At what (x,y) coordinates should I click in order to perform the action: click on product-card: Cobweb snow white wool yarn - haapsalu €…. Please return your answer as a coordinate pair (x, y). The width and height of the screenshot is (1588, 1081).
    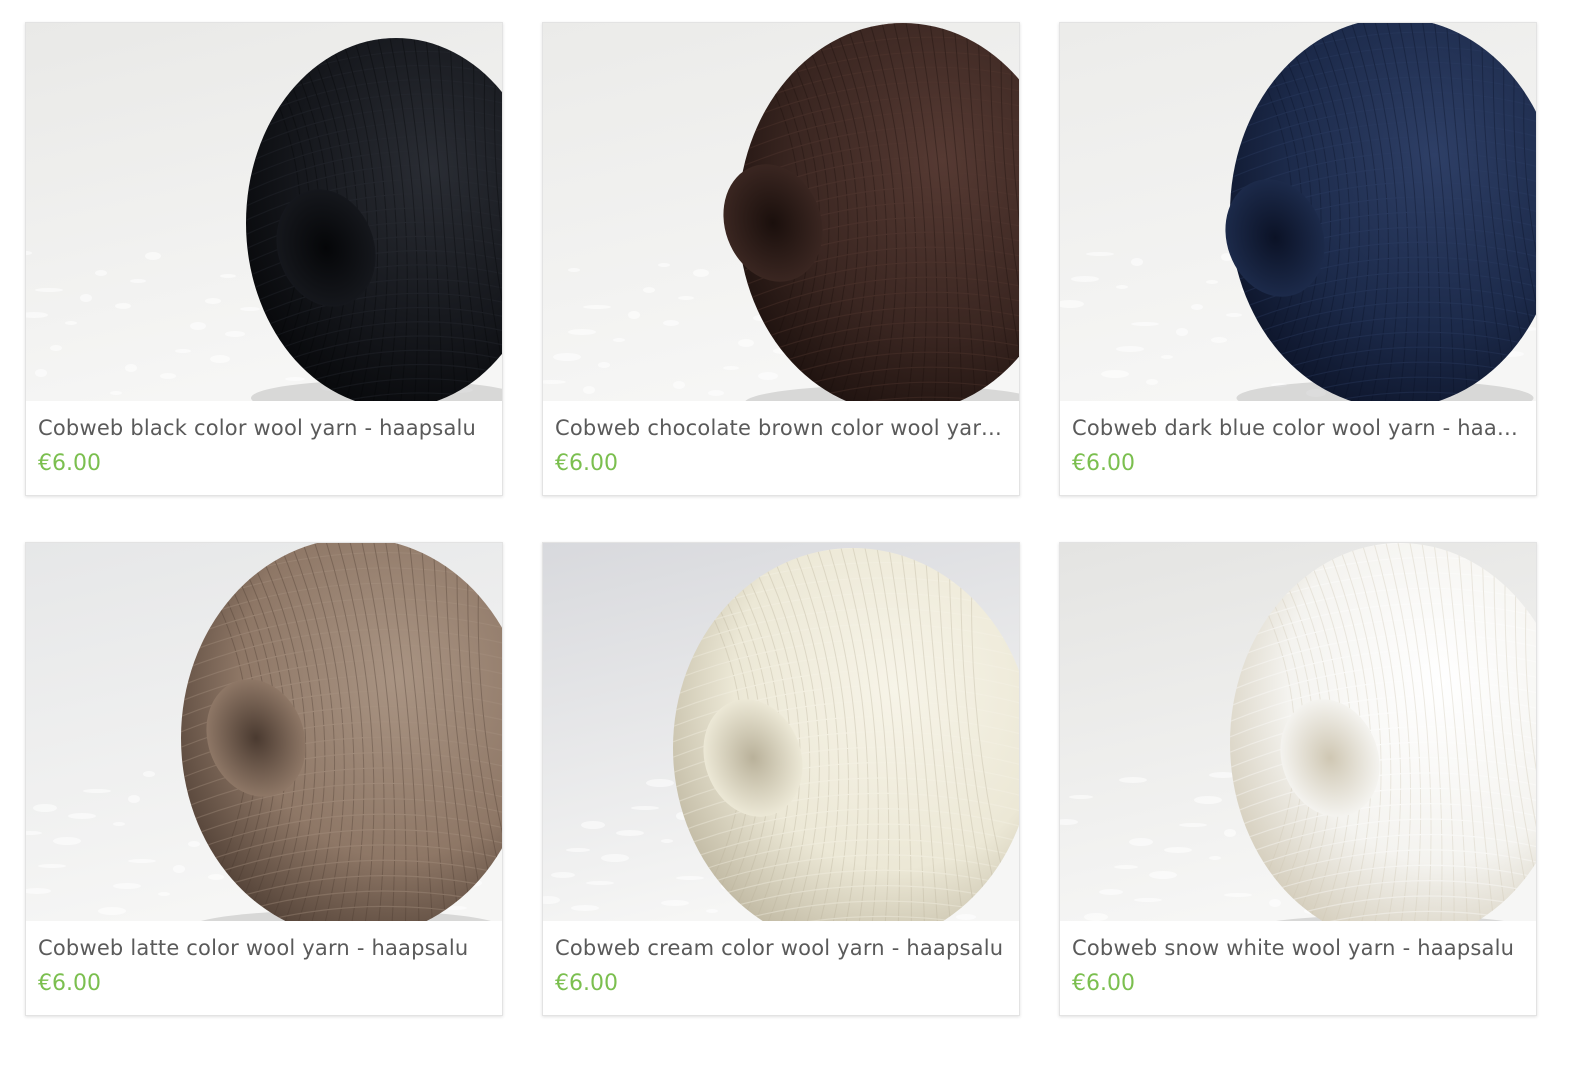
    Looking at the image, I should click on (1298, 779).